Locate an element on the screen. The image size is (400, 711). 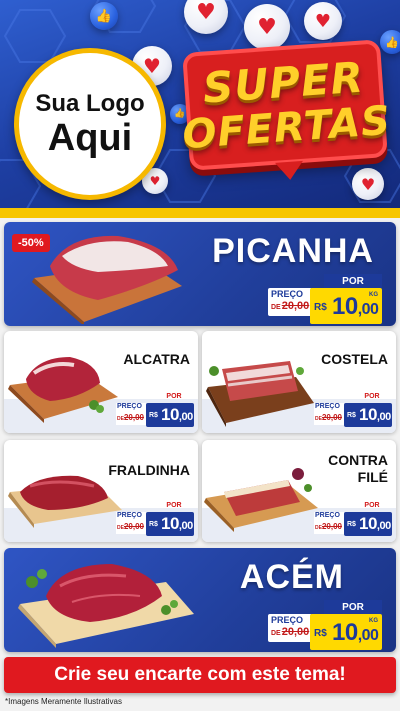
product-card-contra-file: CONTRA FILÉ POR PREÇO DE20,00 R$ 10,00 is located at coordinates (299, 491).